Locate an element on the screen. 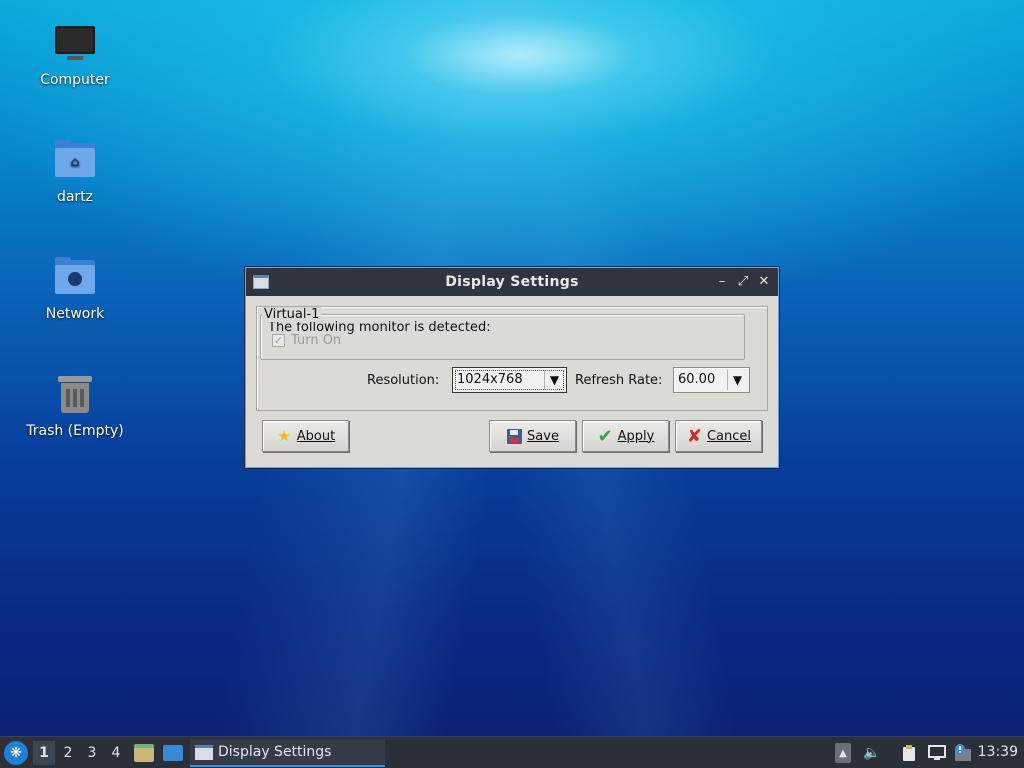 Image resolution: width=1024 pixels, height=768 pixels. about-button-label: About is located at coordinates (316, 436).